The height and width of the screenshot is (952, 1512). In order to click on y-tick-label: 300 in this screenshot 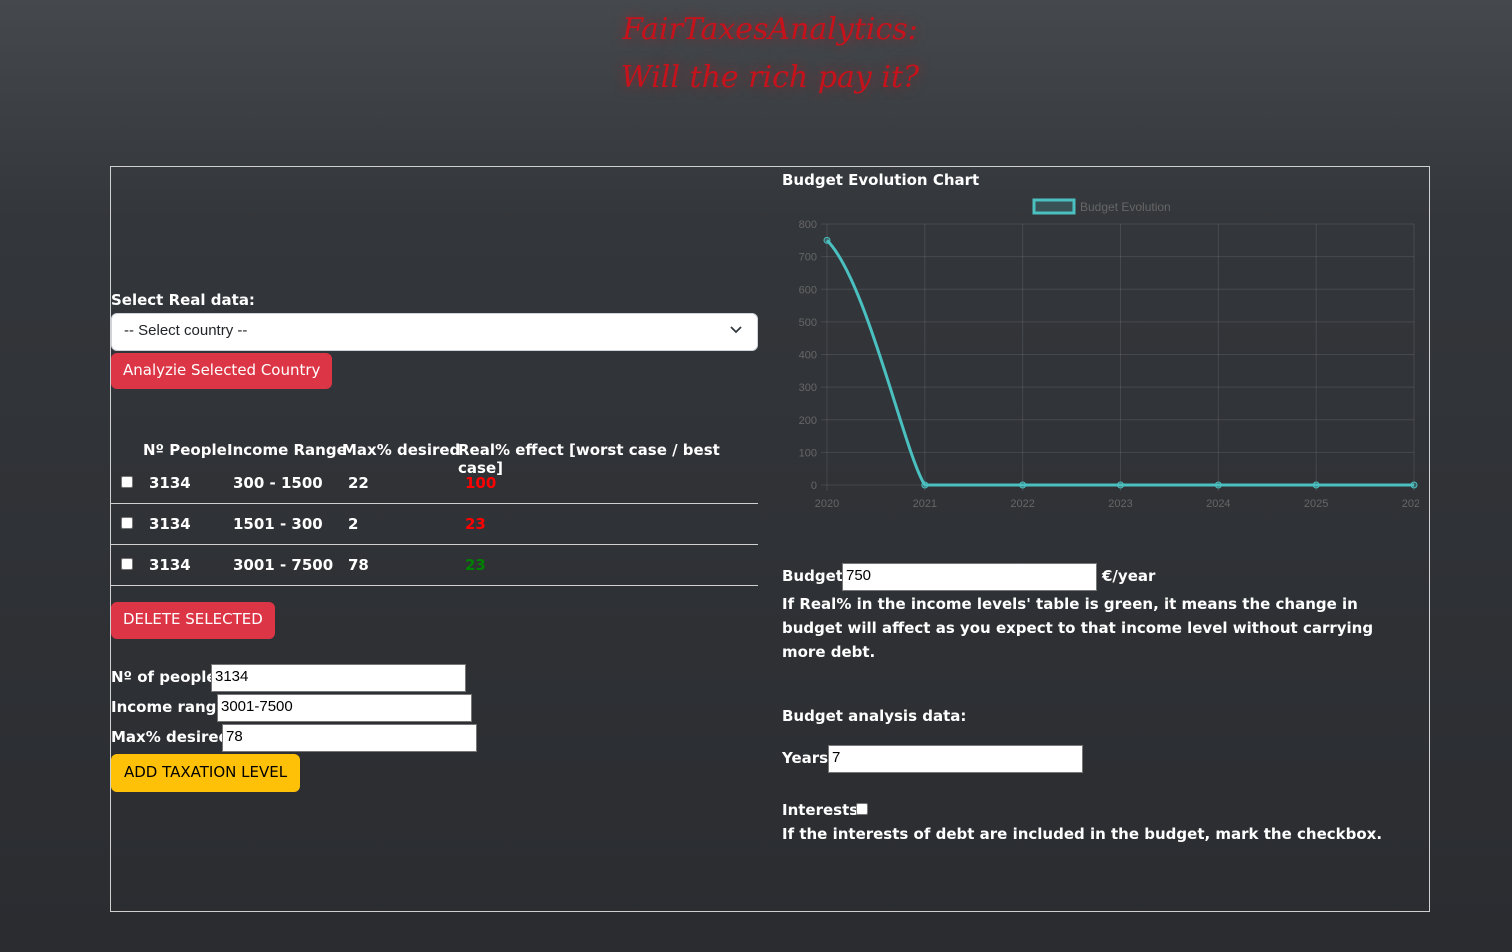, I will do `click(808, 388)`.